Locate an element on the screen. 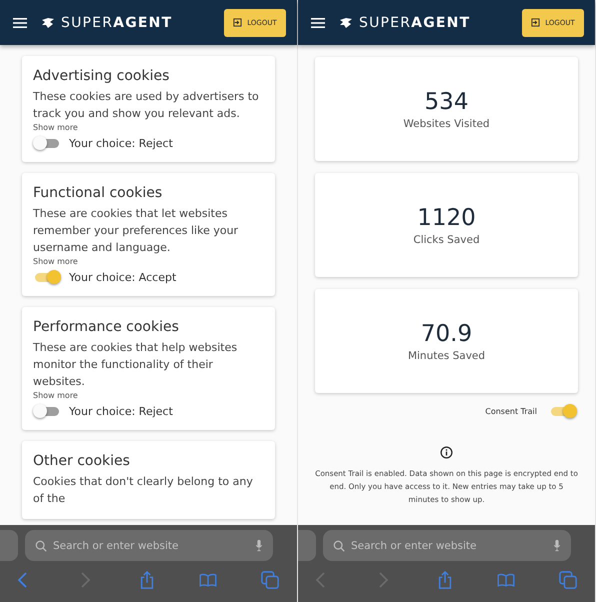 The height and width of the screenshot is (602, 596). card-title: Other cookies is located at coordinates (82, 461).